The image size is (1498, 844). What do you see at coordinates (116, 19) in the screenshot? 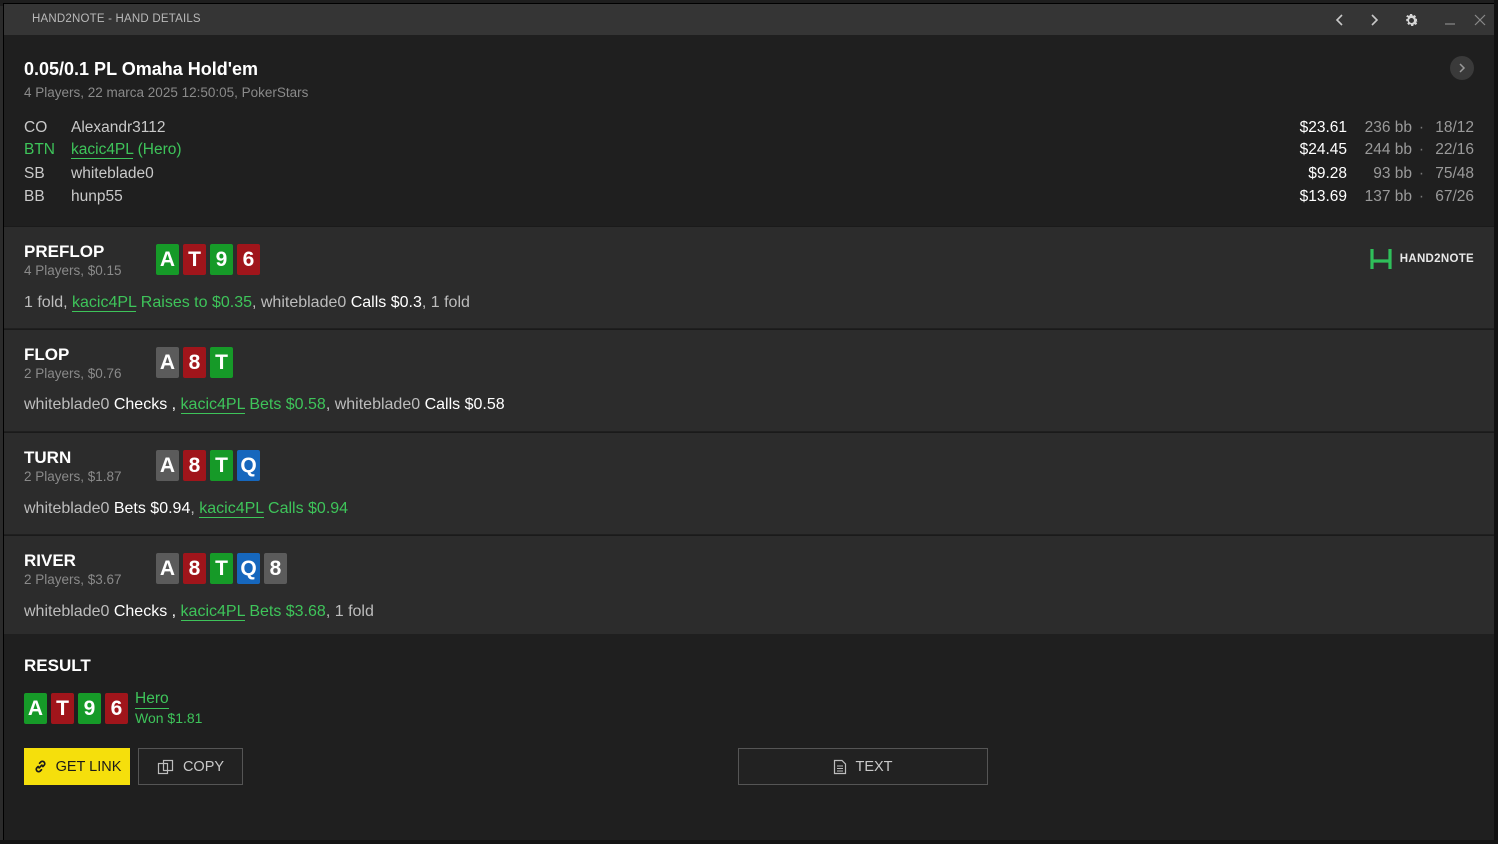
I see `window-title: HAND2NOTE - HAND DETAILS` at bounding box center [116, 19].